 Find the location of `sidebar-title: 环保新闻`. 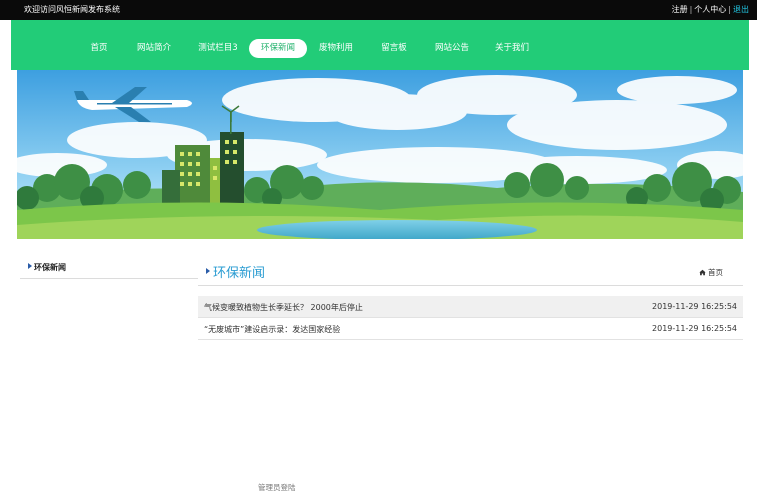

sidebar-title: 环保新闻 is located at coordinates (109, 270).